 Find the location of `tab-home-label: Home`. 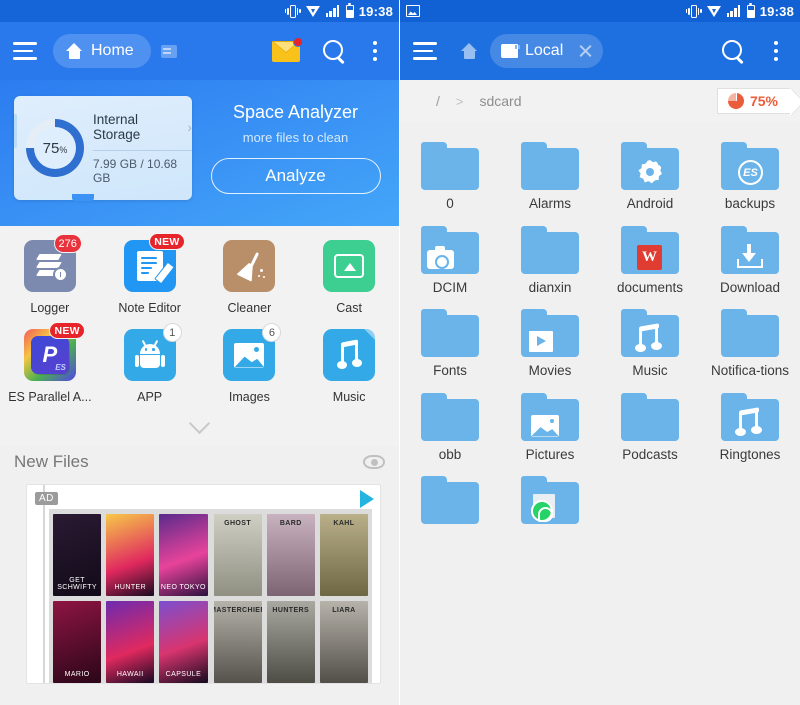

tab-home-label: Home is located at coordinates (112, 50).